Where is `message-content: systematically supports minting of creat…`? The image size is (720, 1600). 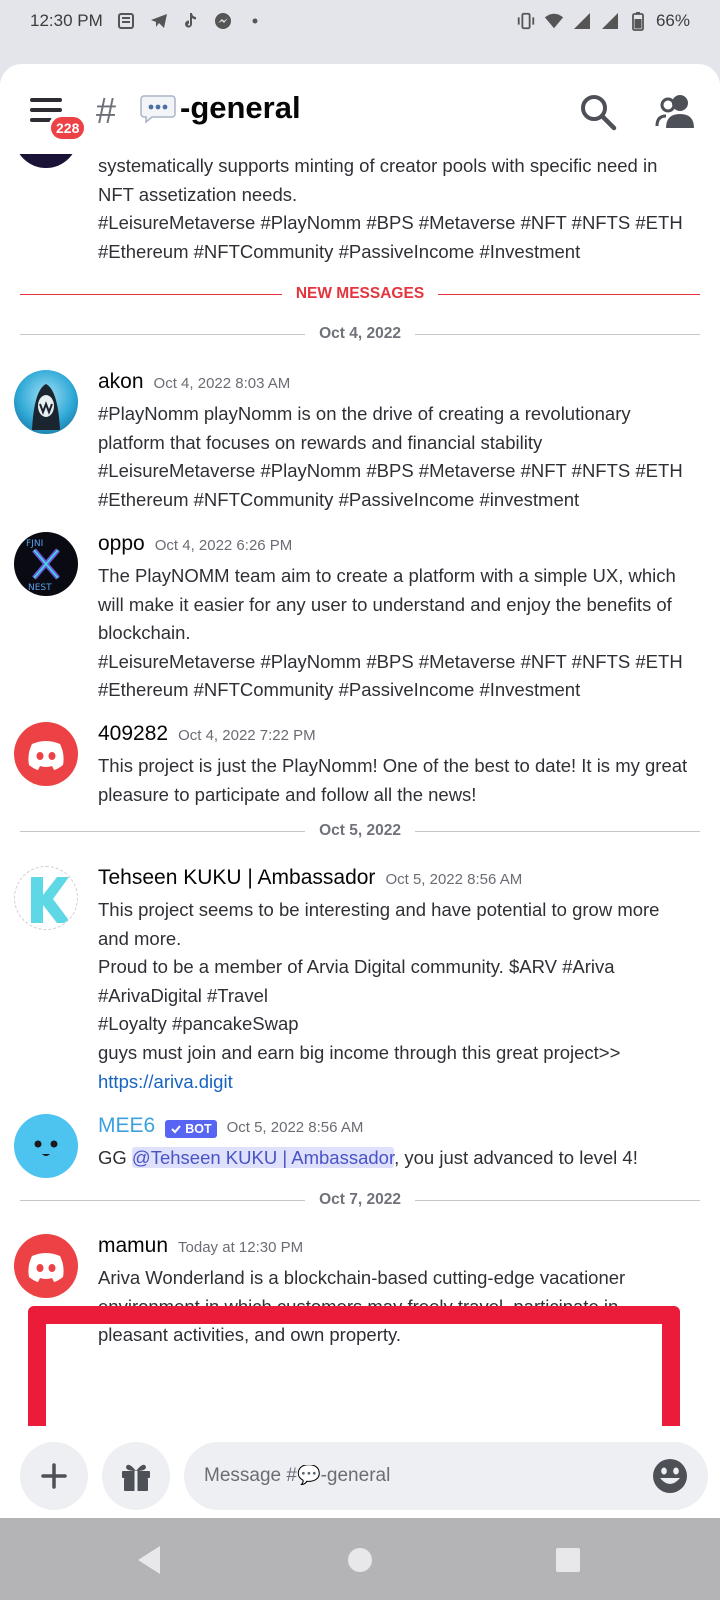
message-content: systematically supports minting of creat… is located at coordinates (397, 210).